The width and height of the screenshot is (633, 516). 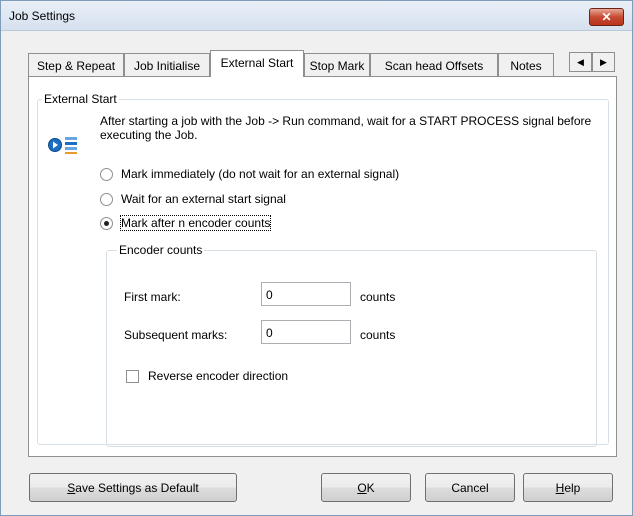 What do you see at coordinates (71, 487) in the screenshot?
I see `save-settings-default-mnemonic: S` at bounding box center [71, 487].